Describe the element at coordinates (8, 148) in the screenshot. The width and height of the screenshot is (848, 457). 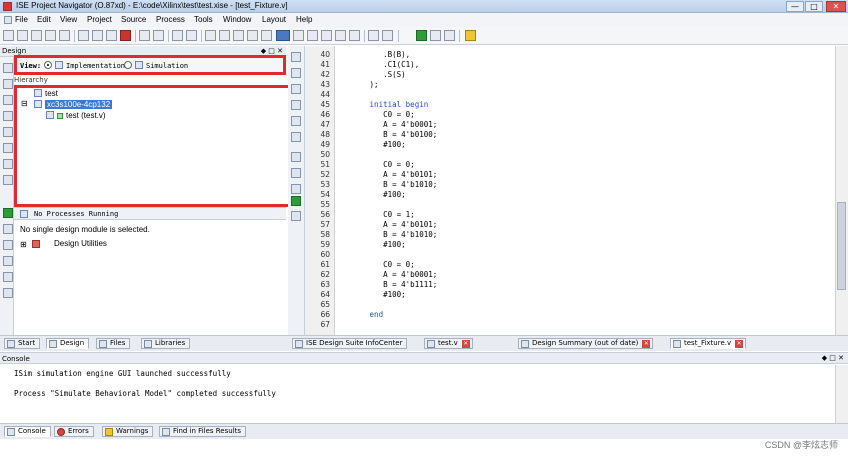
I see `properties-icon` at that location.